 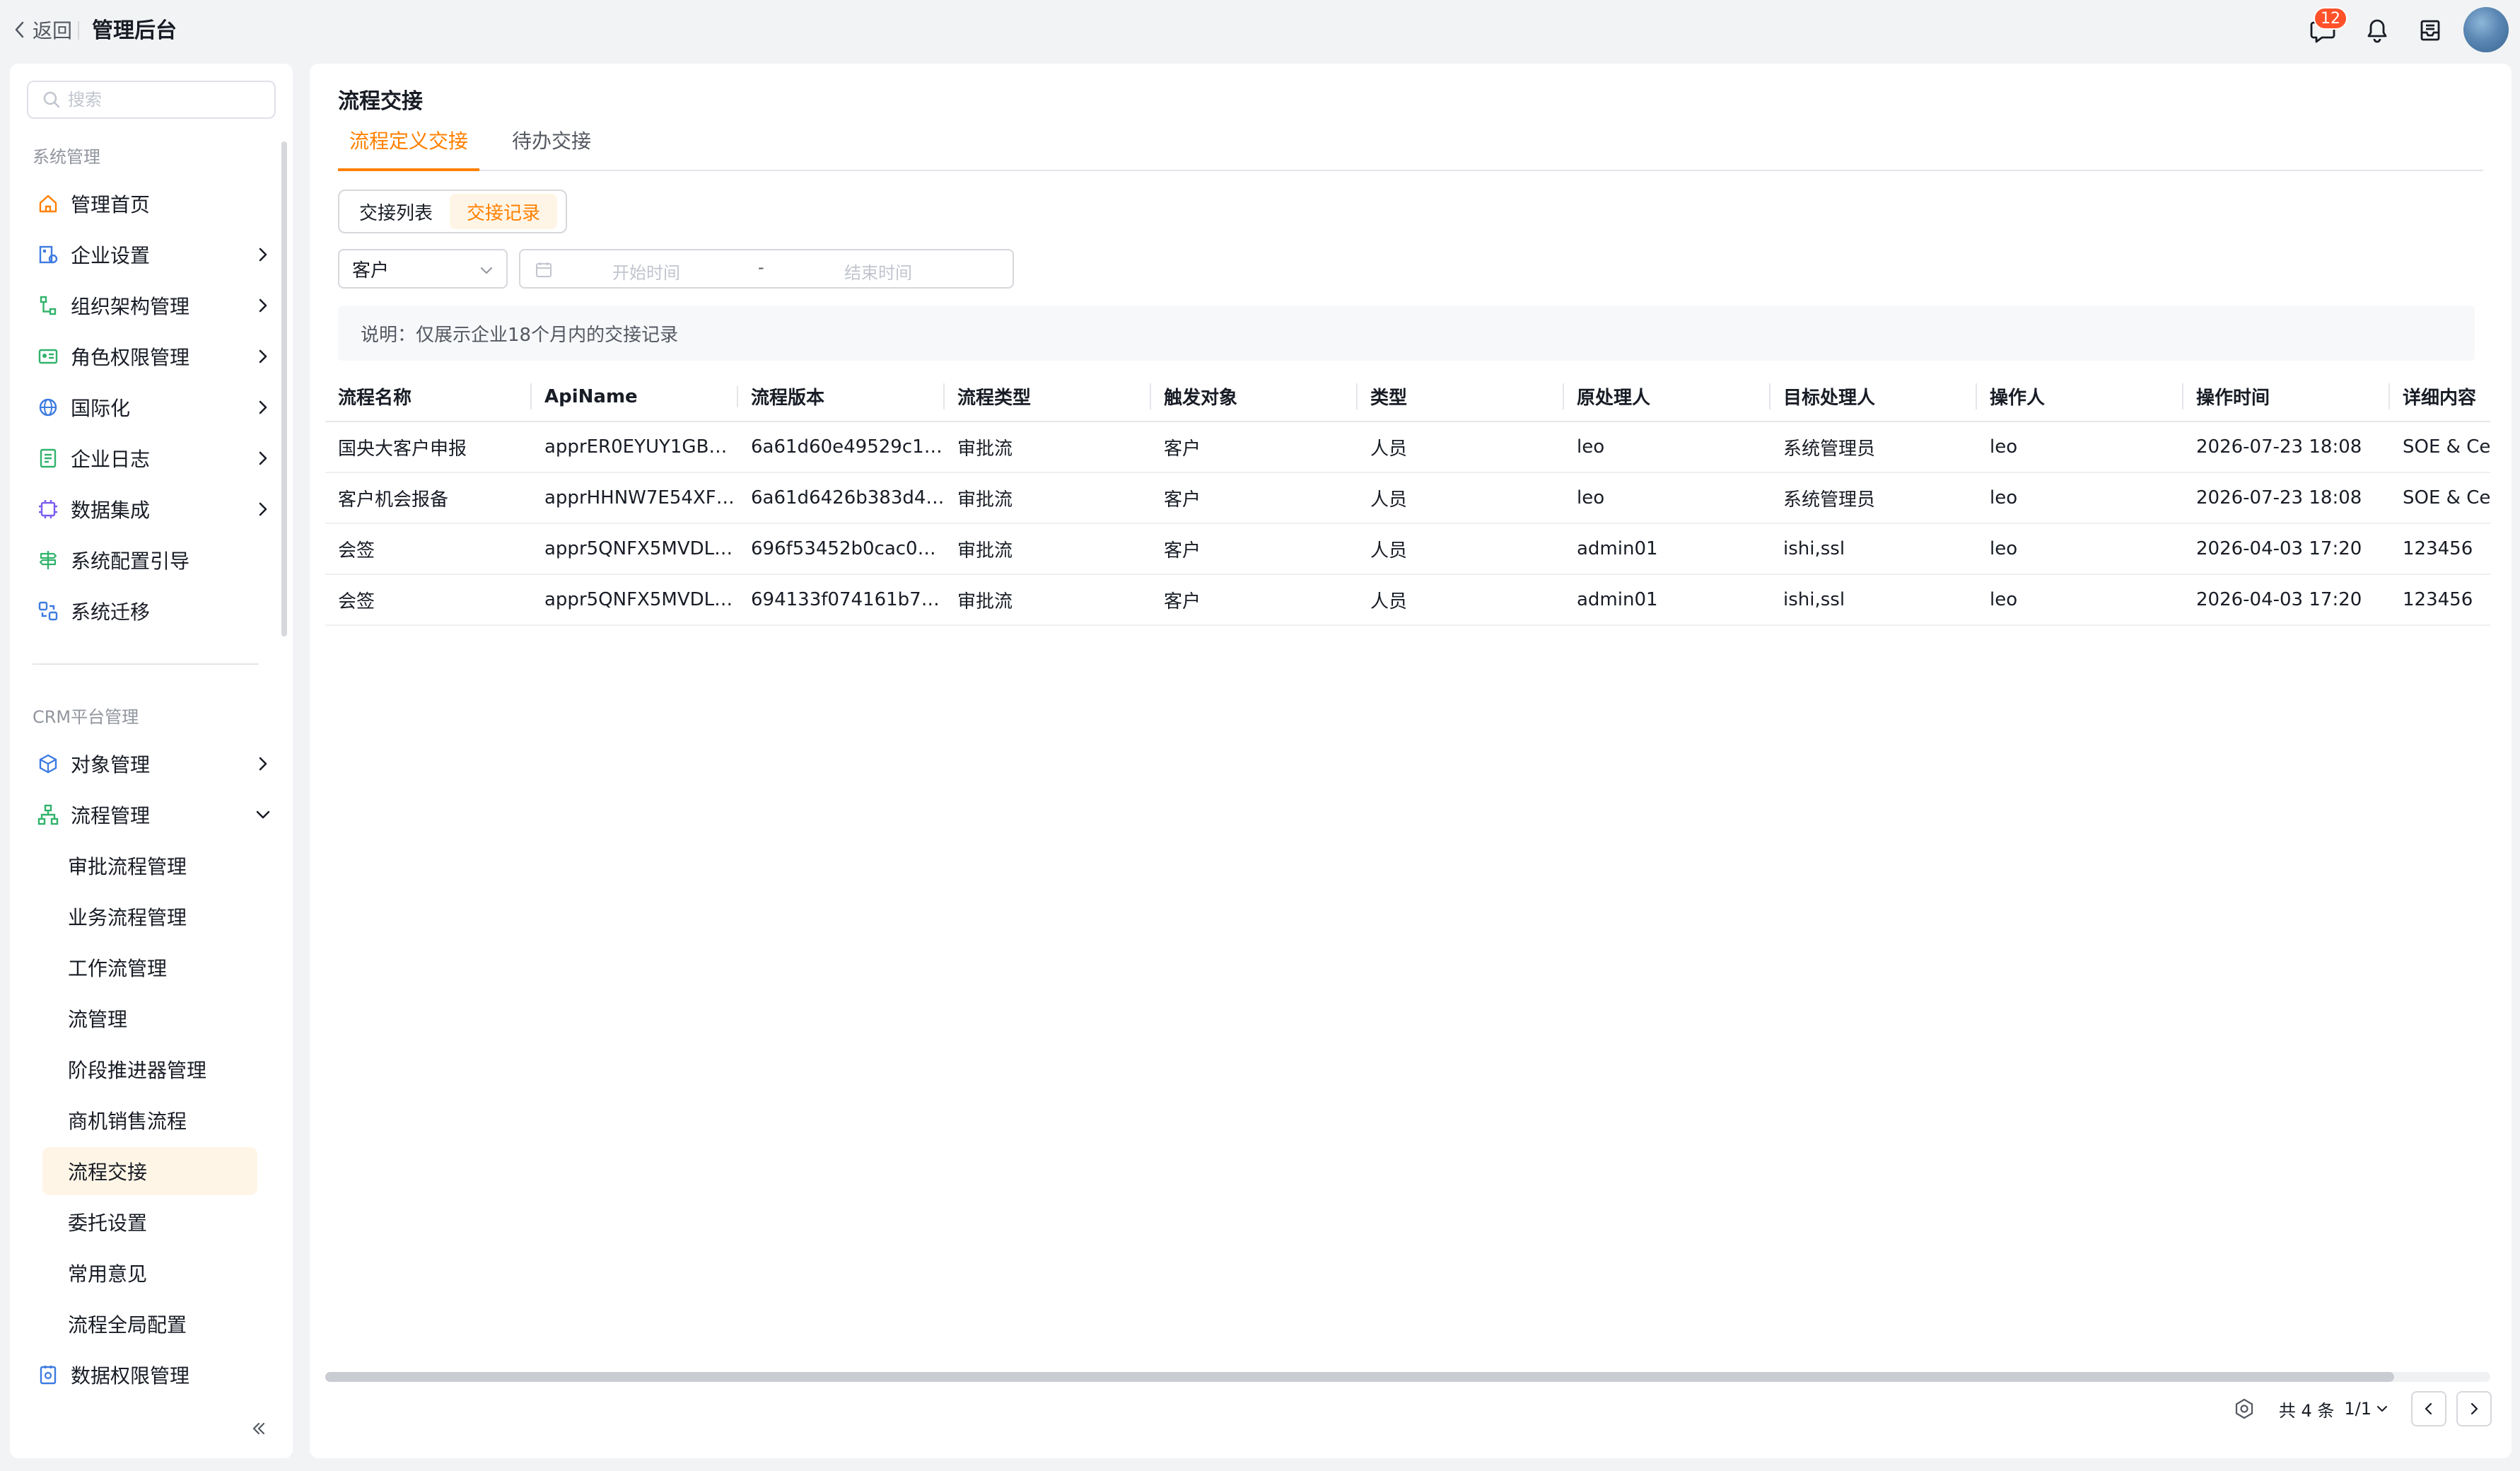 I want to click on sidebar-item-i18n: 国际化, so click(x=154, y=407).